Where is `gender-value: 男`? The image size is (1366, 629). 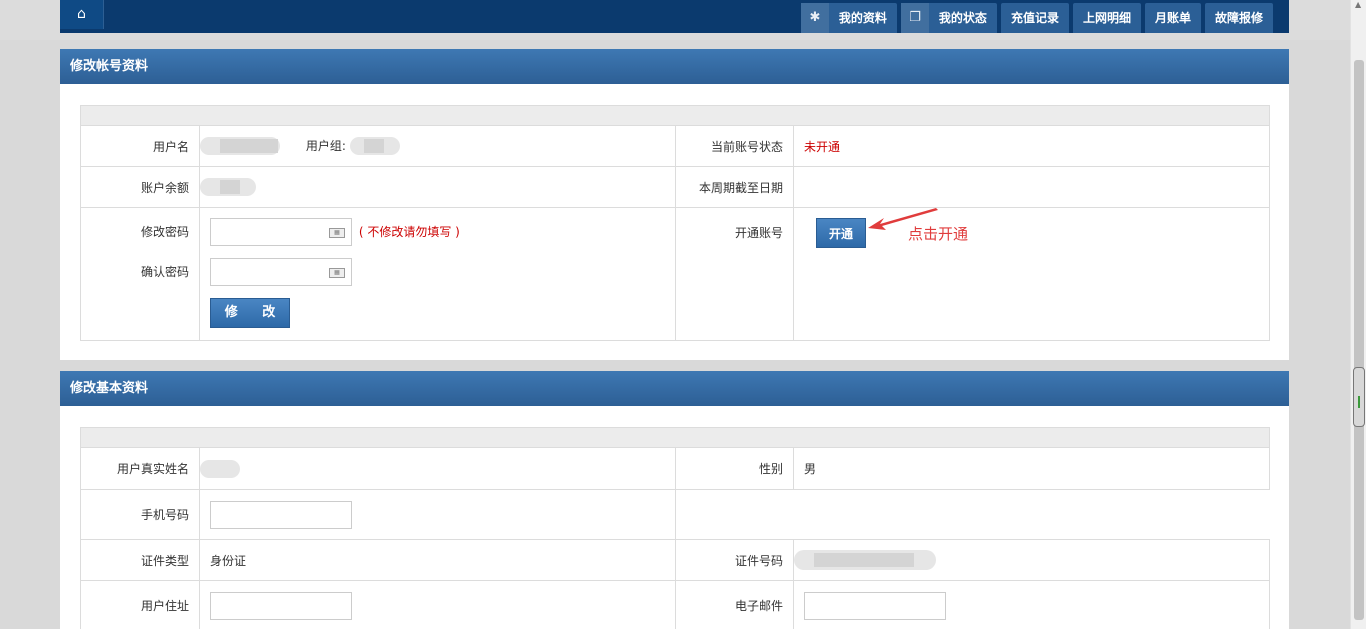
gender-value: 男 is located at coordinates (1031, 468).